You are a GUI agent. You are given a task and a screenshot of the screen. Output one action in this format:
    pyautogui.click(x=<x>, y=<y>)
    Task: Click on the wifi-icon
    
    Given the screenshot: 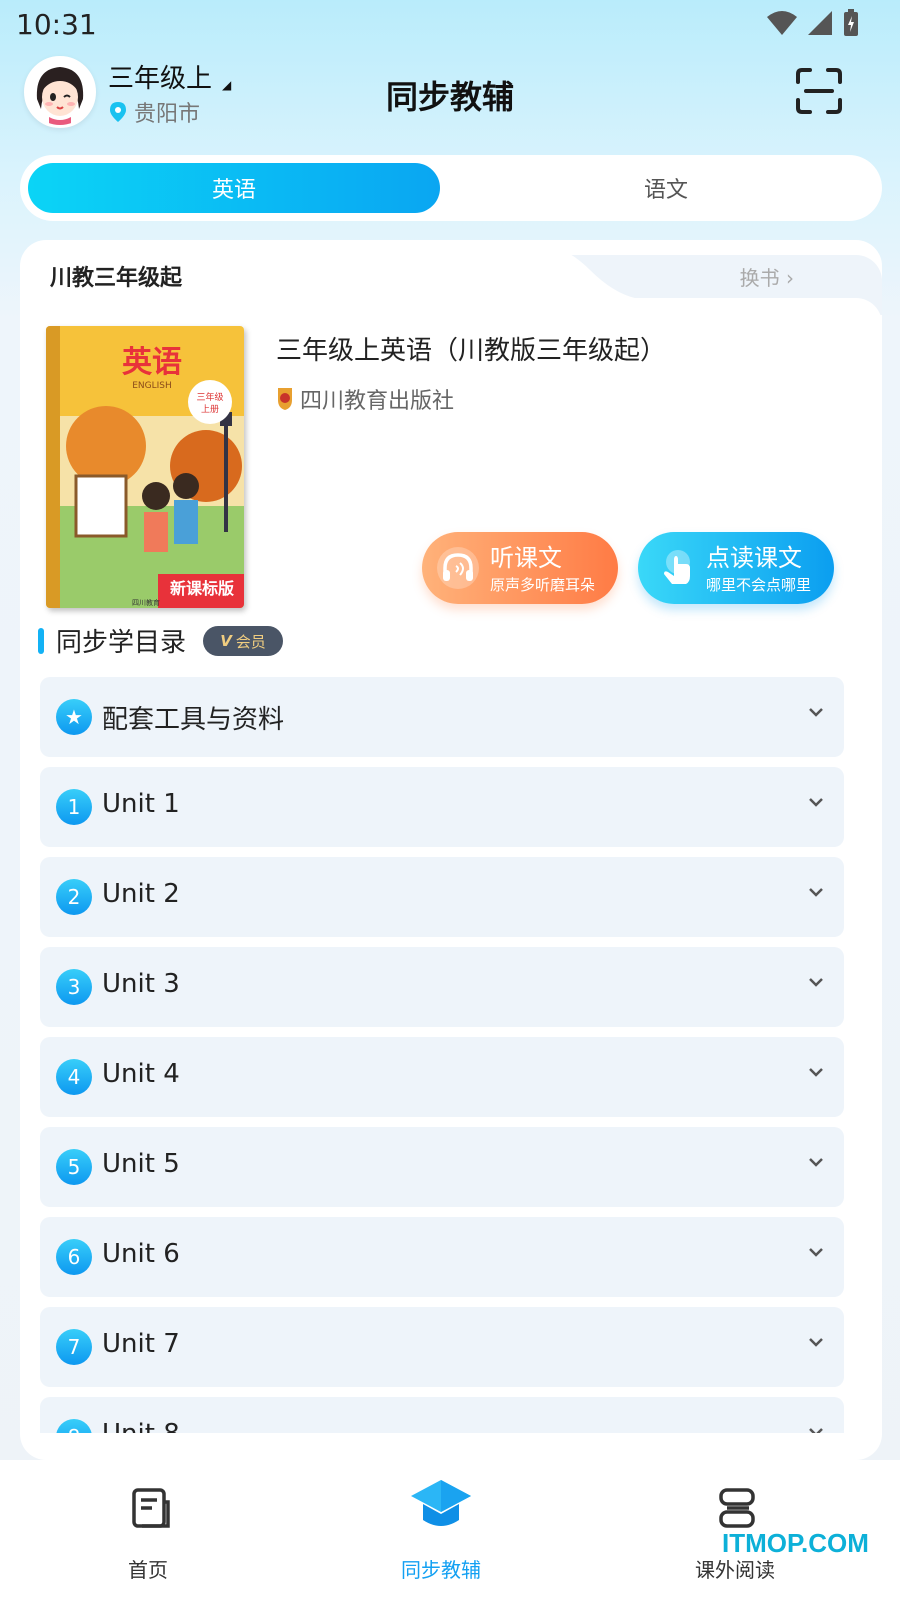 What is the action you would take?
    pyautogui.click(x=782, y=23)
    